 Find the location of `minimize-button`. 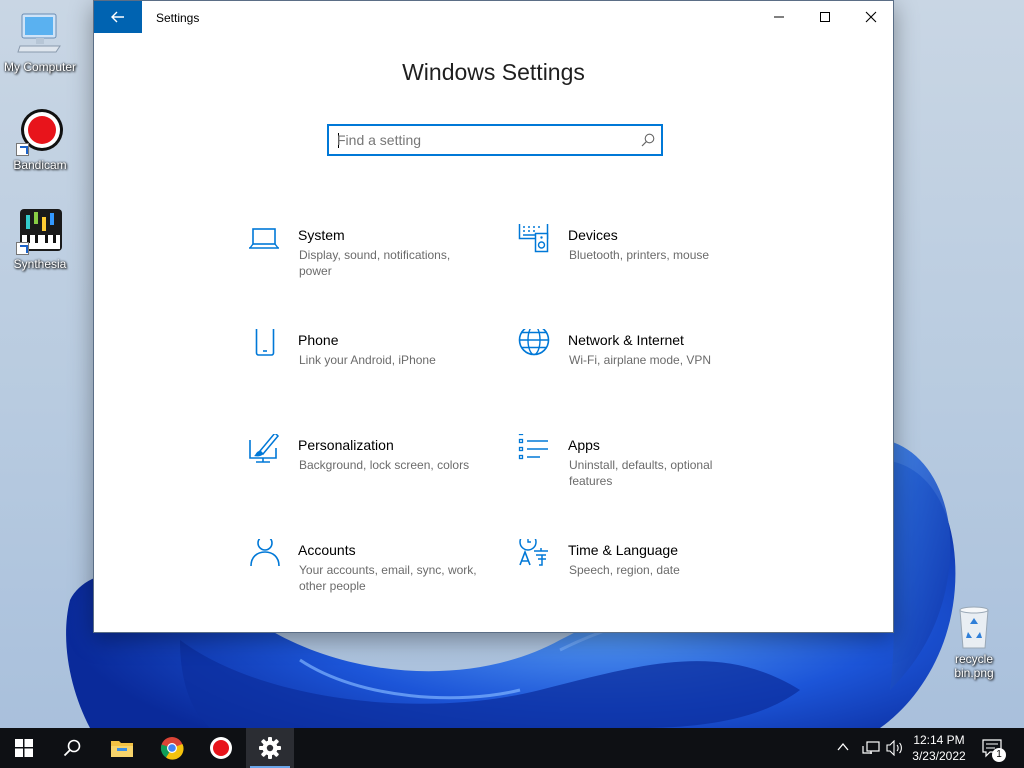

minimize-button is located at coordinates (779, 17).